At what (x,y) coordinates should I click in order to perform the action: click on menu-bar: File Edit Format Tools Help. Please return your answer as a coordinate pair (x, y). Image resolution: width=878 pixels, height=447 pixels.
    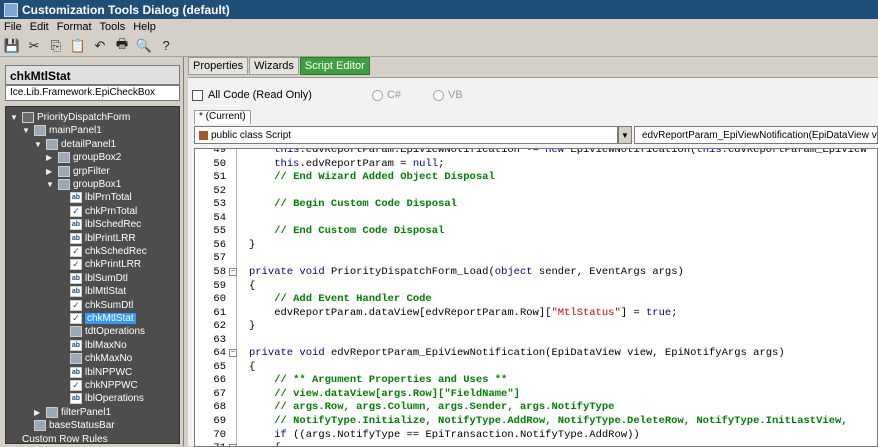
    Looking at the image, I should click on (439, 27).